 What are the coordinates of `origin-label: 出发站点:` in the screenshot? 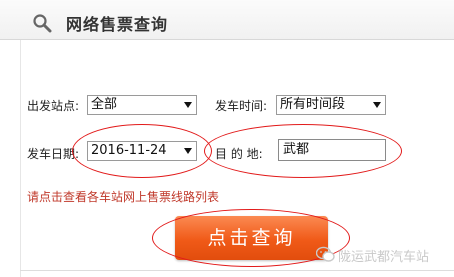 It's located at (53, 106).